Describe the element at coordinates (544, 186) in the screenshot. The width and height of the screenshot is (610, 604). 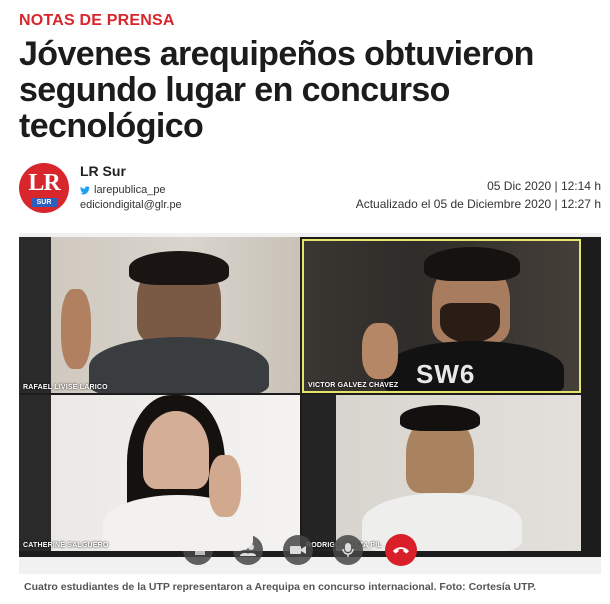
I see `published-date: 05 Dic 2020 | 12:14 h` at that location.